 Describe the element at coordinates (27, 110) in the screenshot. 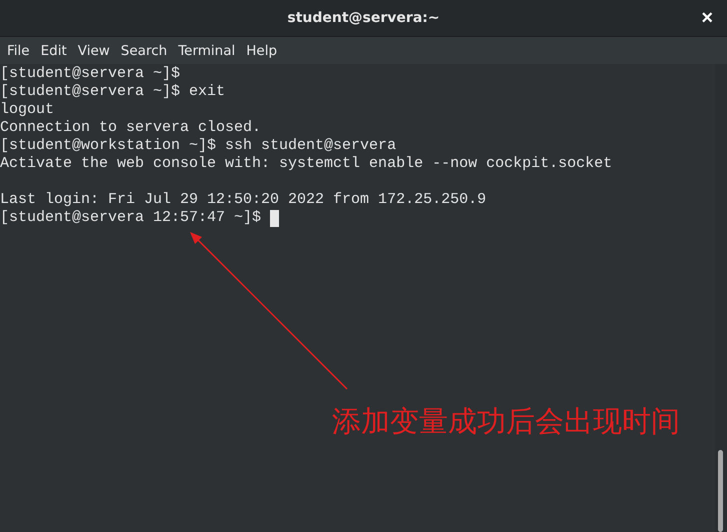

I see `terminal-line: logout` at that location.